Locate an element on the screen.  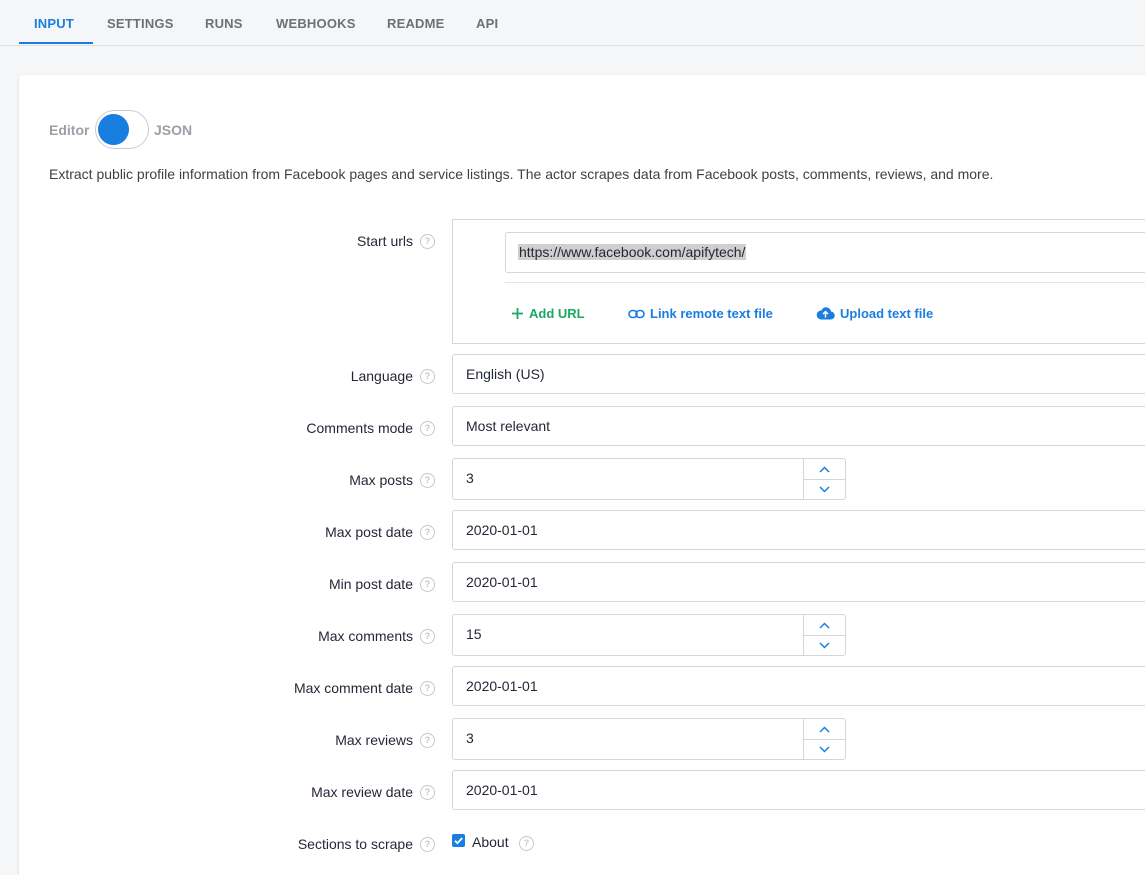
about-checkbox is located at coordinates (458, 840).